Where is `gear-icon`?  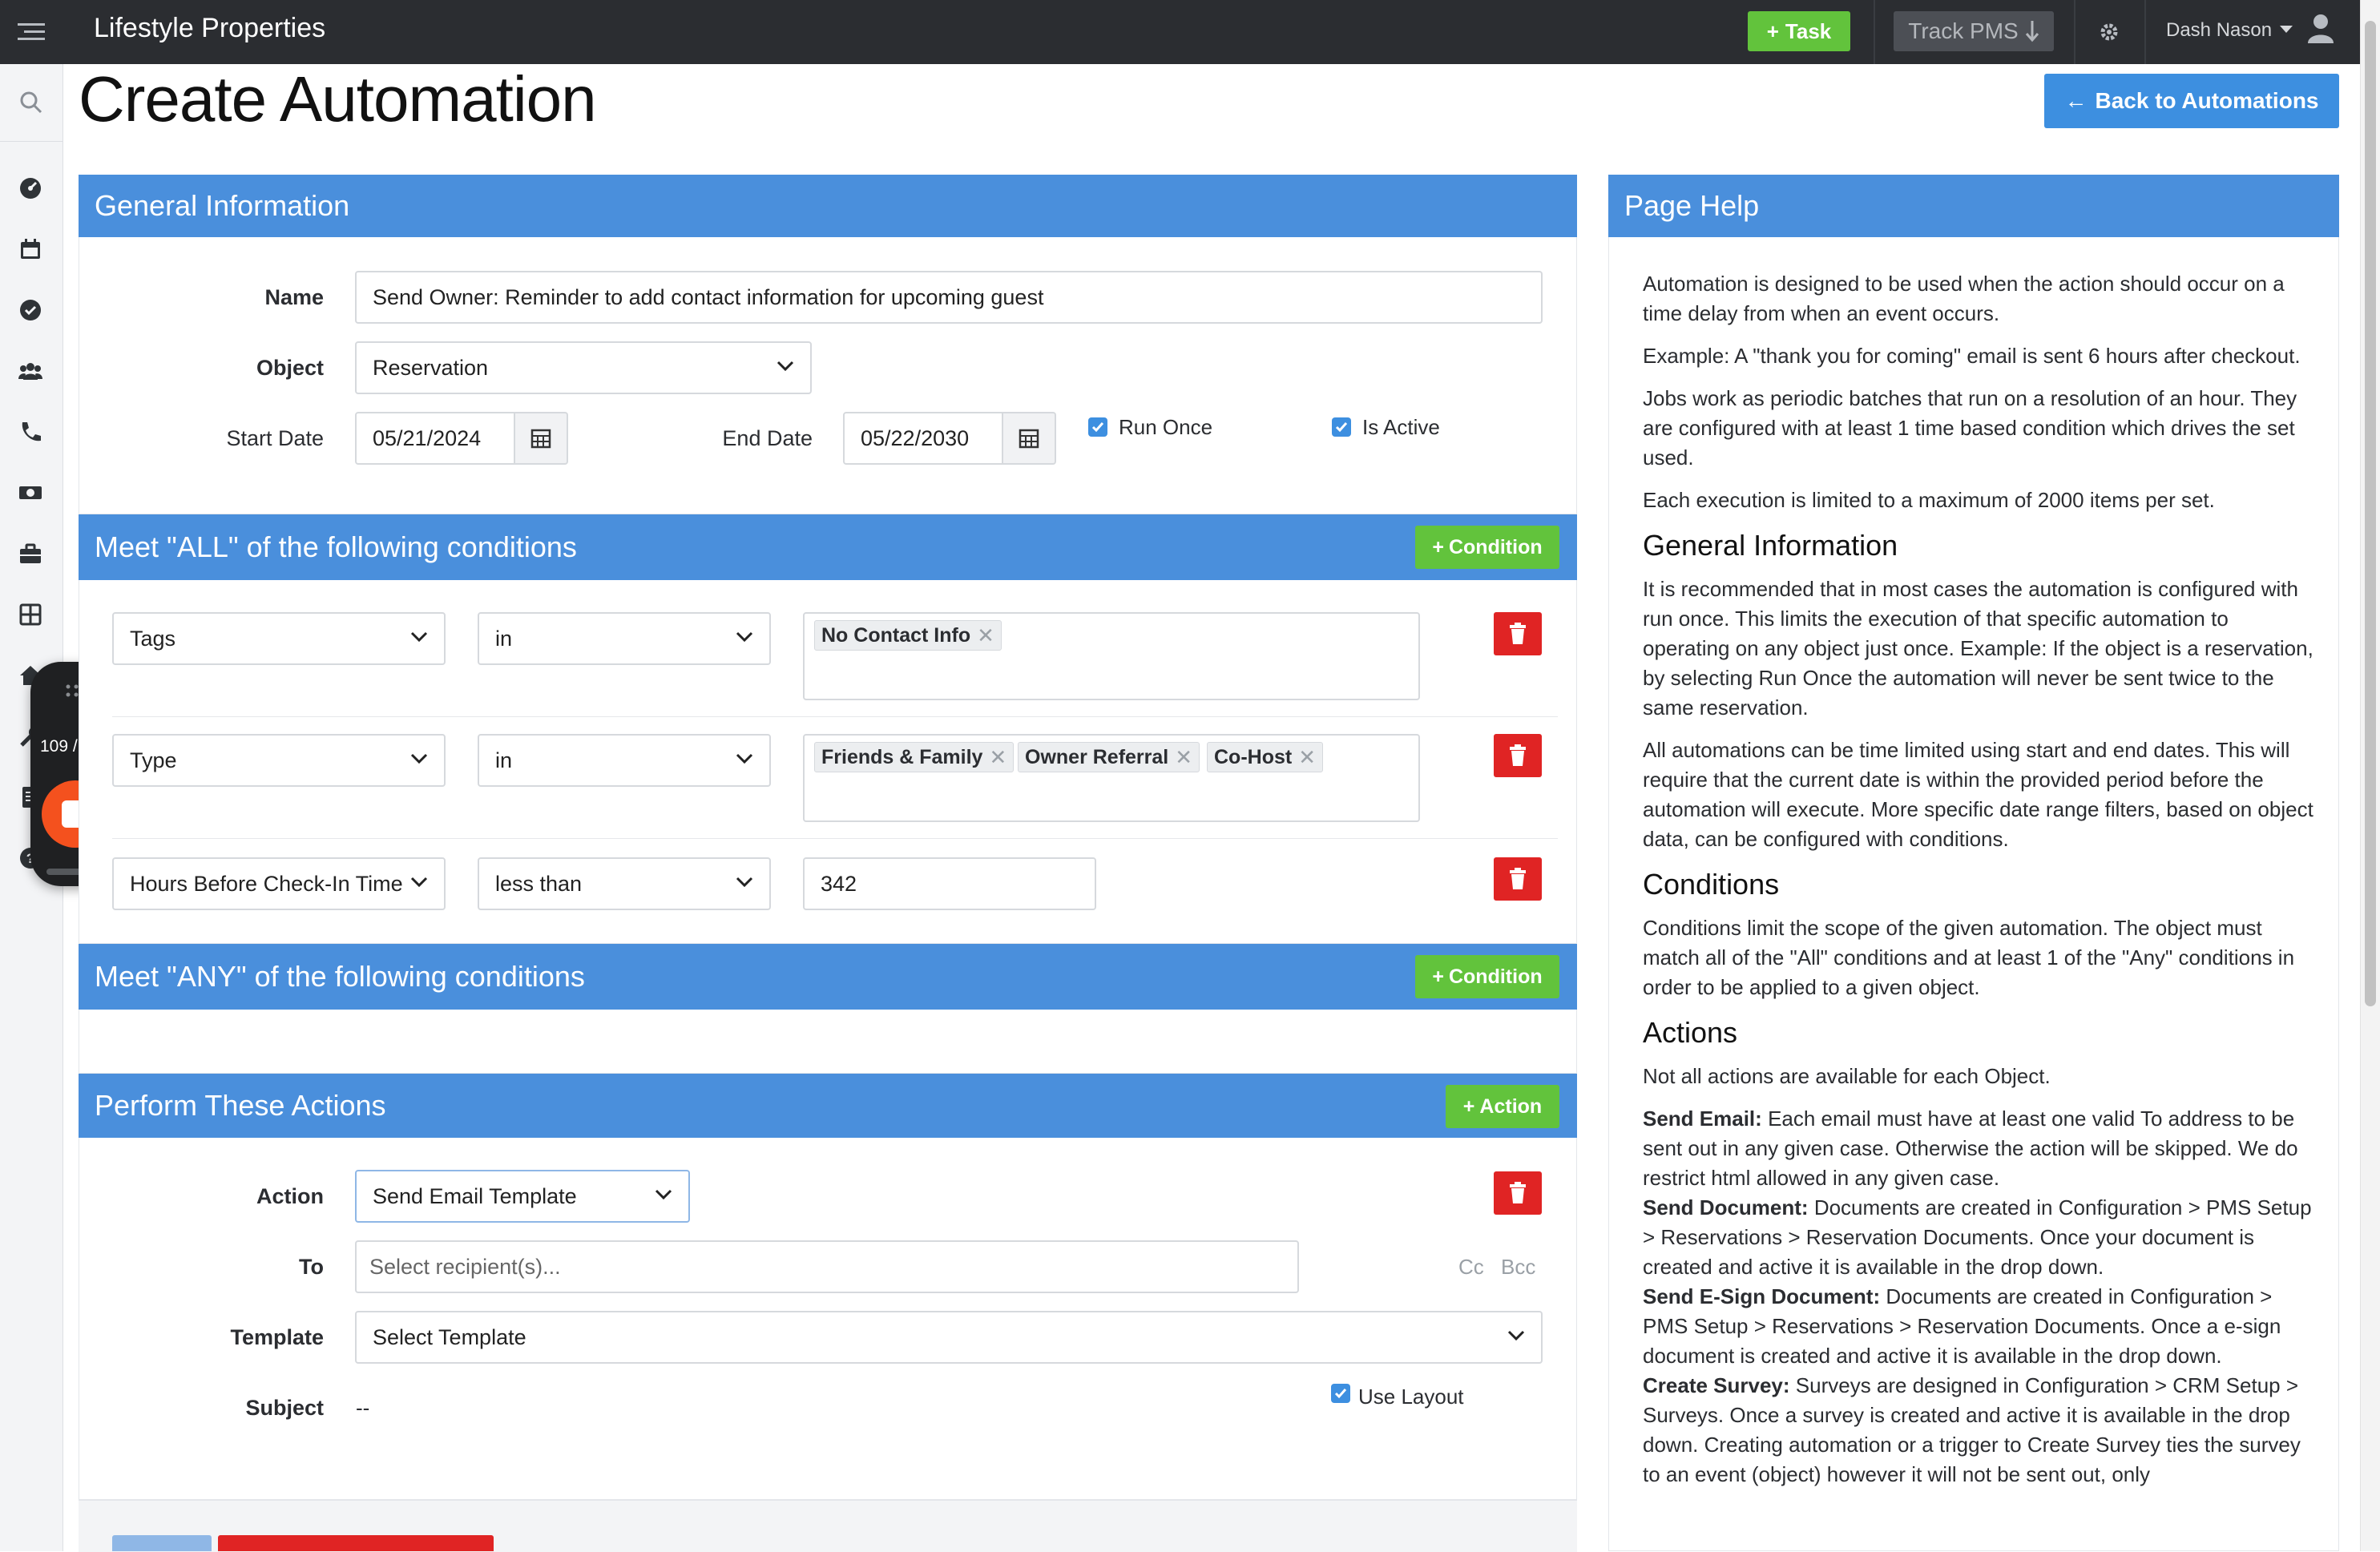
gear-icon is located at coordinates (2109, 32).